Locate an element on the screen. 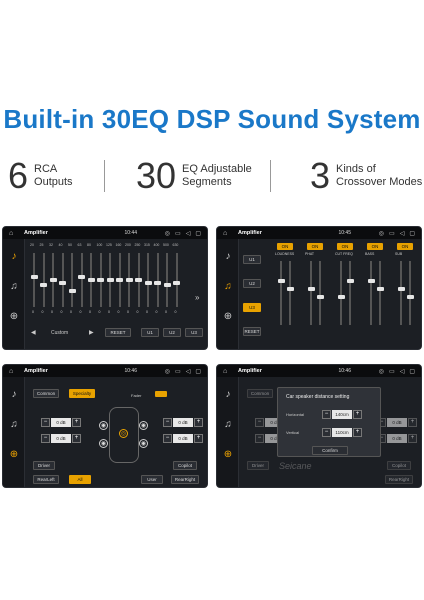 This screenshot has width=424, height=600. horizontal-stepper: −140cm + is located at coordinates (342, 414).